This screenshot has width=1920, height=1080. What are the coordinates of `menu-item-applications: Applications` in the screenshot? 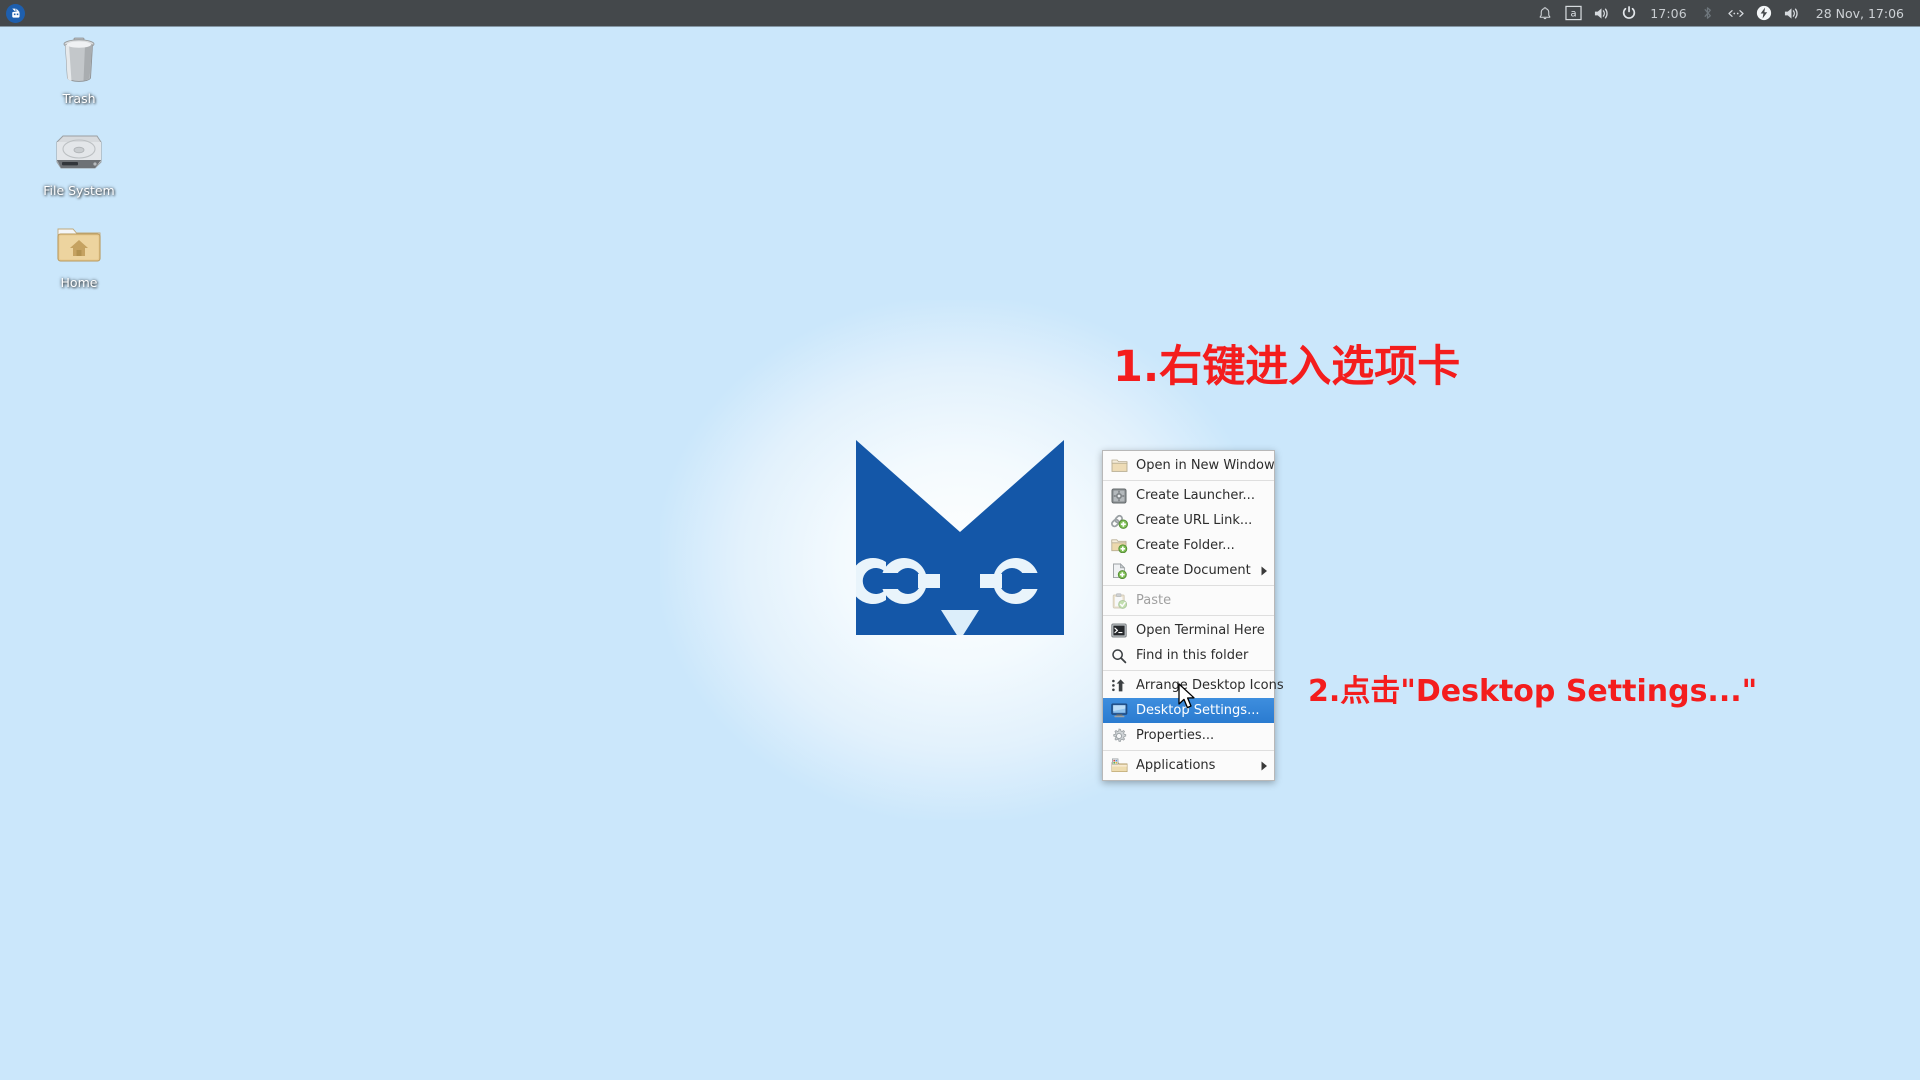 It's located at (1188, 765).